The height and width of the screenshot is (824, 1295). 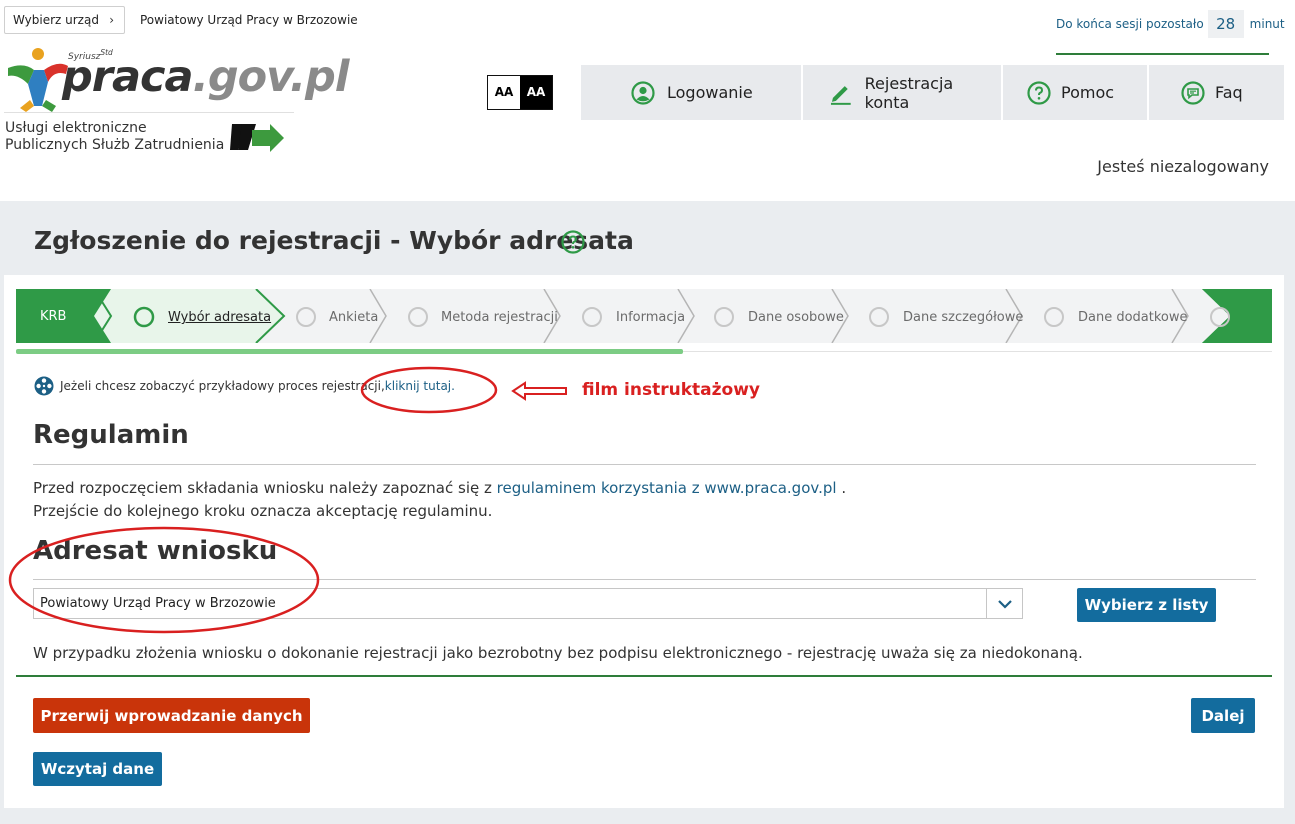 What do you see at coordinates (573, 242) in the screenshot?
I see `page-help-icon` at bounding box center [573, 242].